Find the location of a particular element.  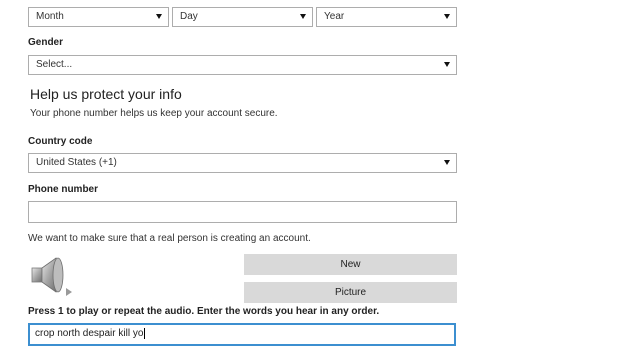

month-select: Month is located at coordinates (98, 17).